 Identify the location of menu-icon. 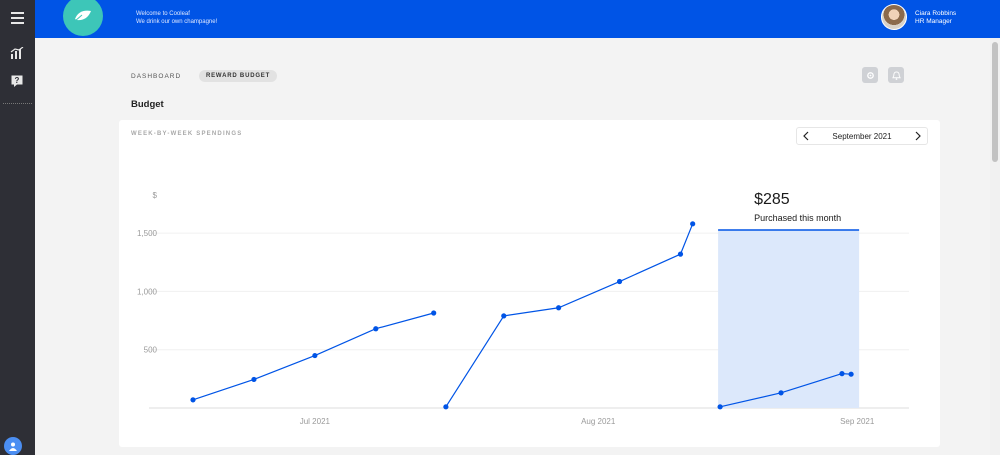
(17, 18).